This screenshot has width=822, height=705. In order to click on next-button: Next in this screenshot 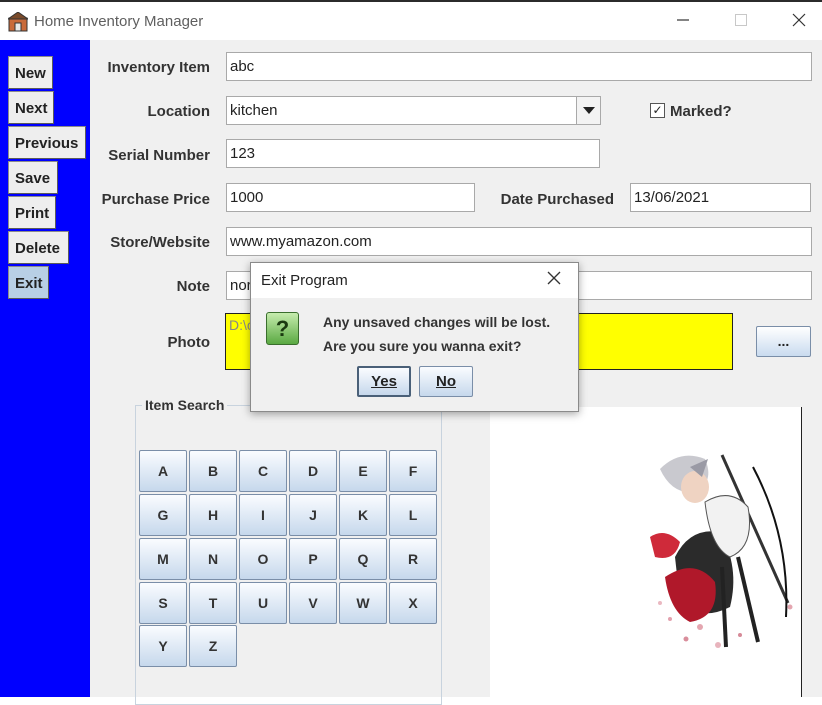, I will do `click(31, 107)`.